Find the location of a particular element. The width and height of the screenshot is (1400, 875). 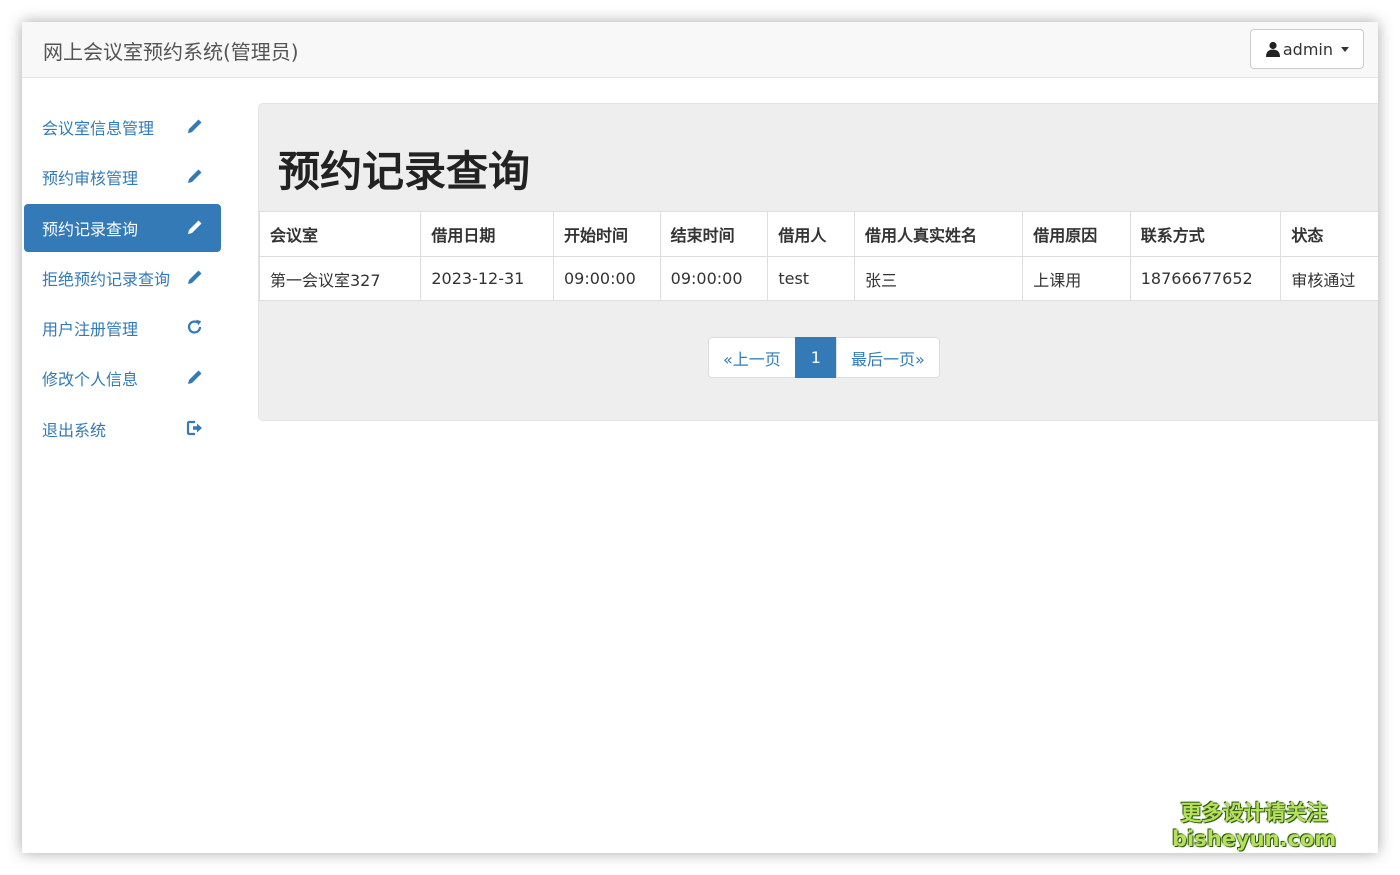

sidebar-item-rejected: 拒绝预约记录查询 is located at coordinates (122, 278).